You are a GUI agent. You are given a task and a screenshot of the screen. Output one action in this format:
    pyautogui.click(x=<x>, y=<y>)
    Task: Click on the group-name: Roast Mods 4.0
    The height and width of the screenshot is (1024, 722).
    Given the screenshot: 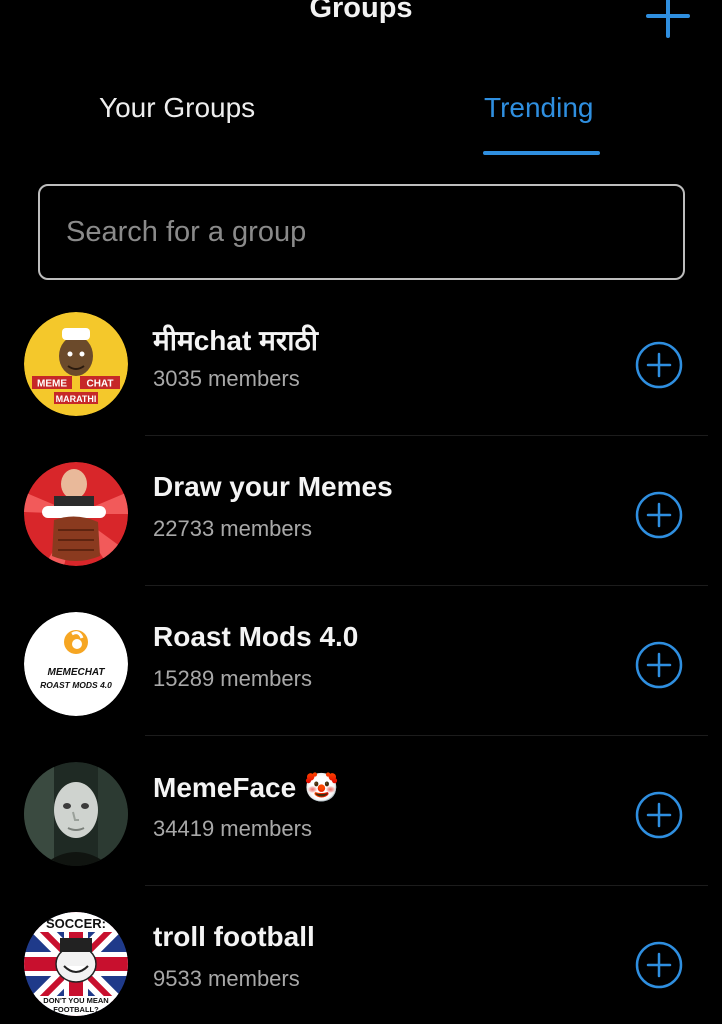 What is the action you would take?
    pyautogui.click(x=256, y=636)
    